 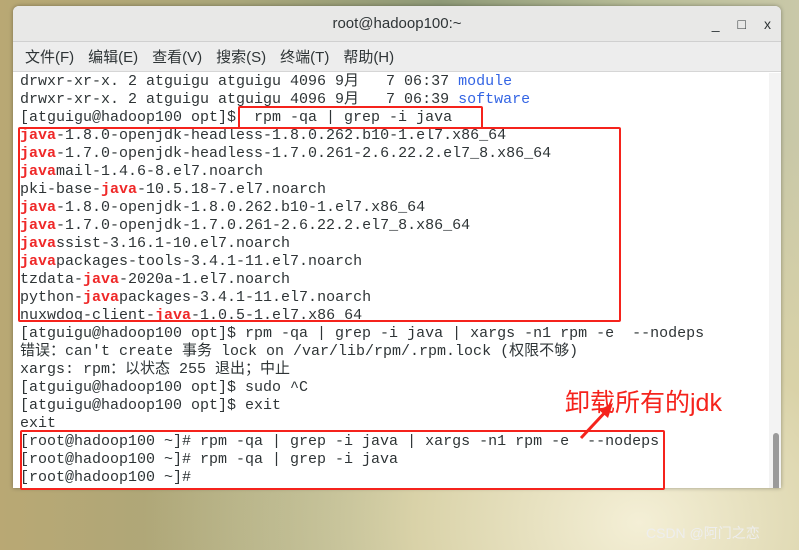 I want to click on dir-name: module, so click(x=485, y=81).